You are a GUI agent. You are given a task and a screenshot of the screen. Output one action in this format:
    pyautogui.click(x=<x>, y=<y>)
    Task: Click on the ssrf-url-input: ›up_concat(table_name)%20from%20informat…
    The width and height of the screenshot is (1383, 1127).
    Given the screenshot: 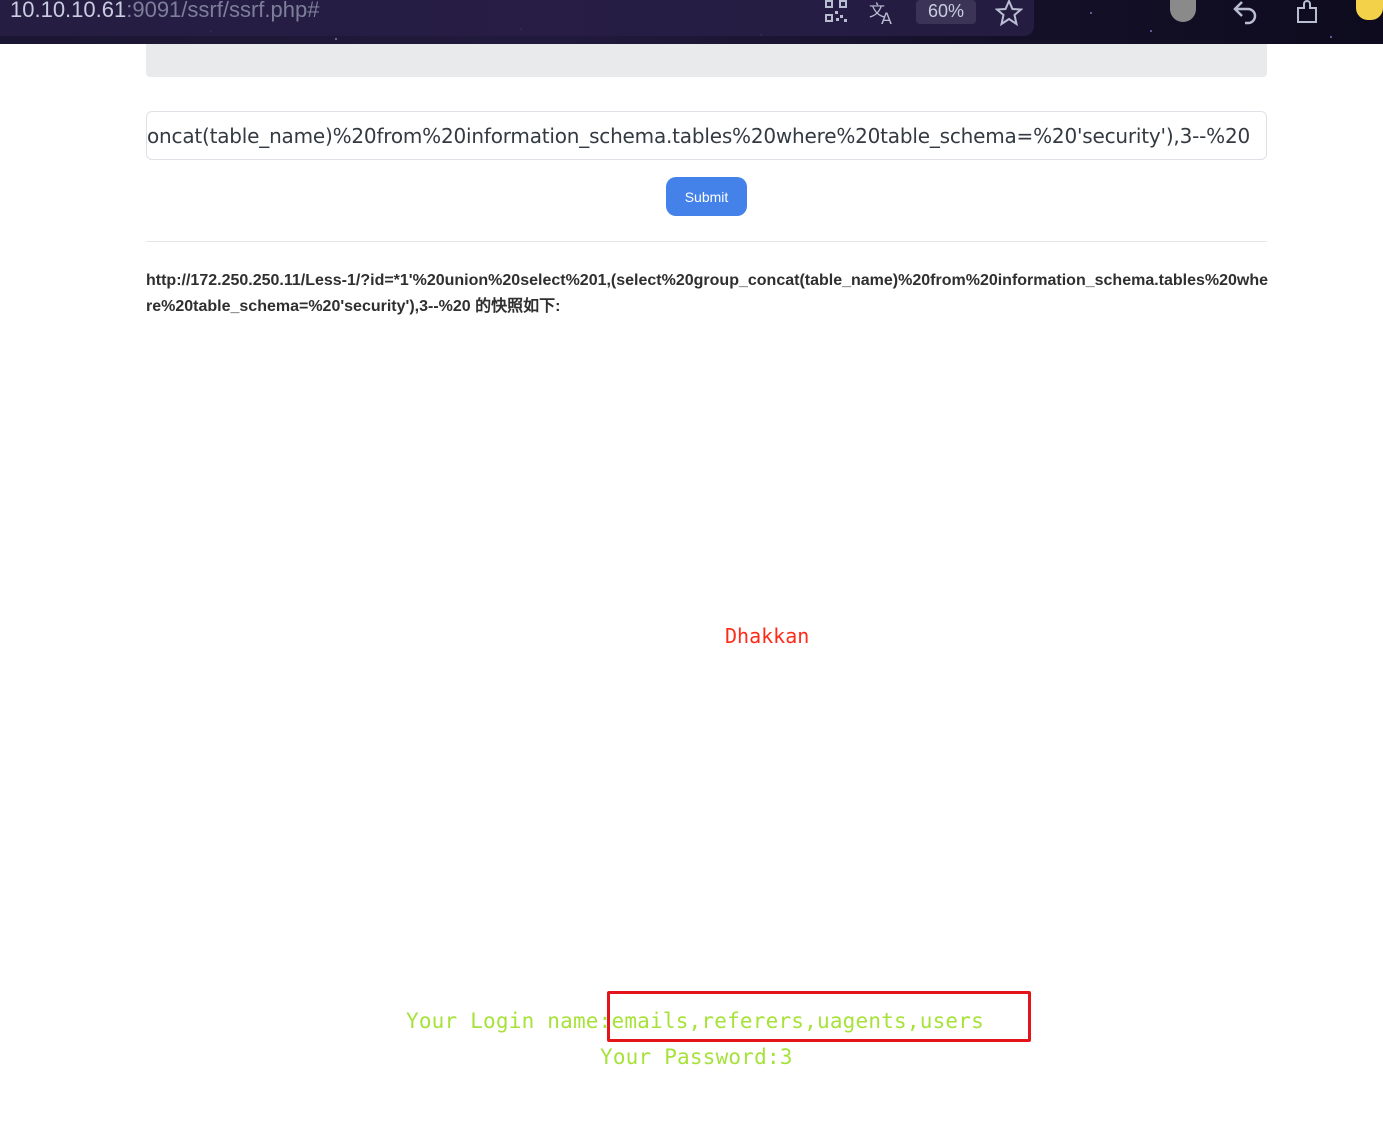 What is the action you would take?
    pyautogui.click(x=706, y=135)
    